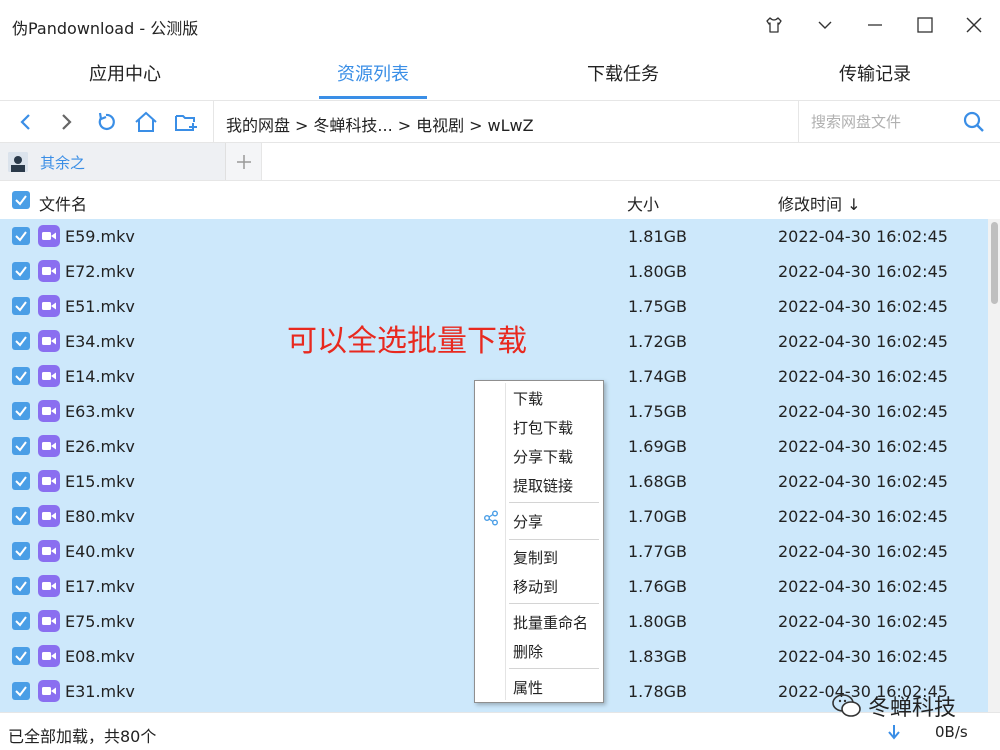  Describe the element at coordinates (543, 427) in the screenshot. I see `menu-item-pack-download: 打包下载` at that location.